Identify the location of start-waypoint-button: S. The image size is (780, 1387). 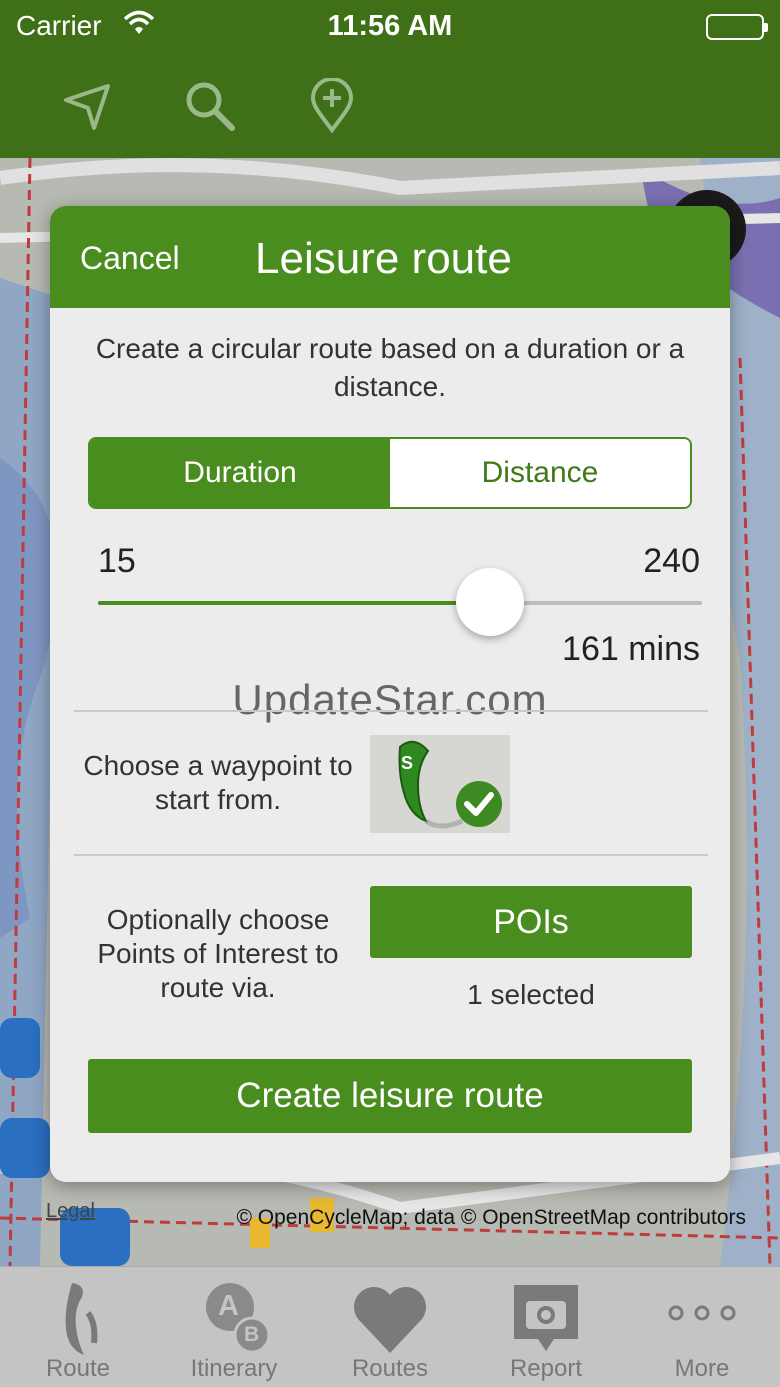
(440, 784).